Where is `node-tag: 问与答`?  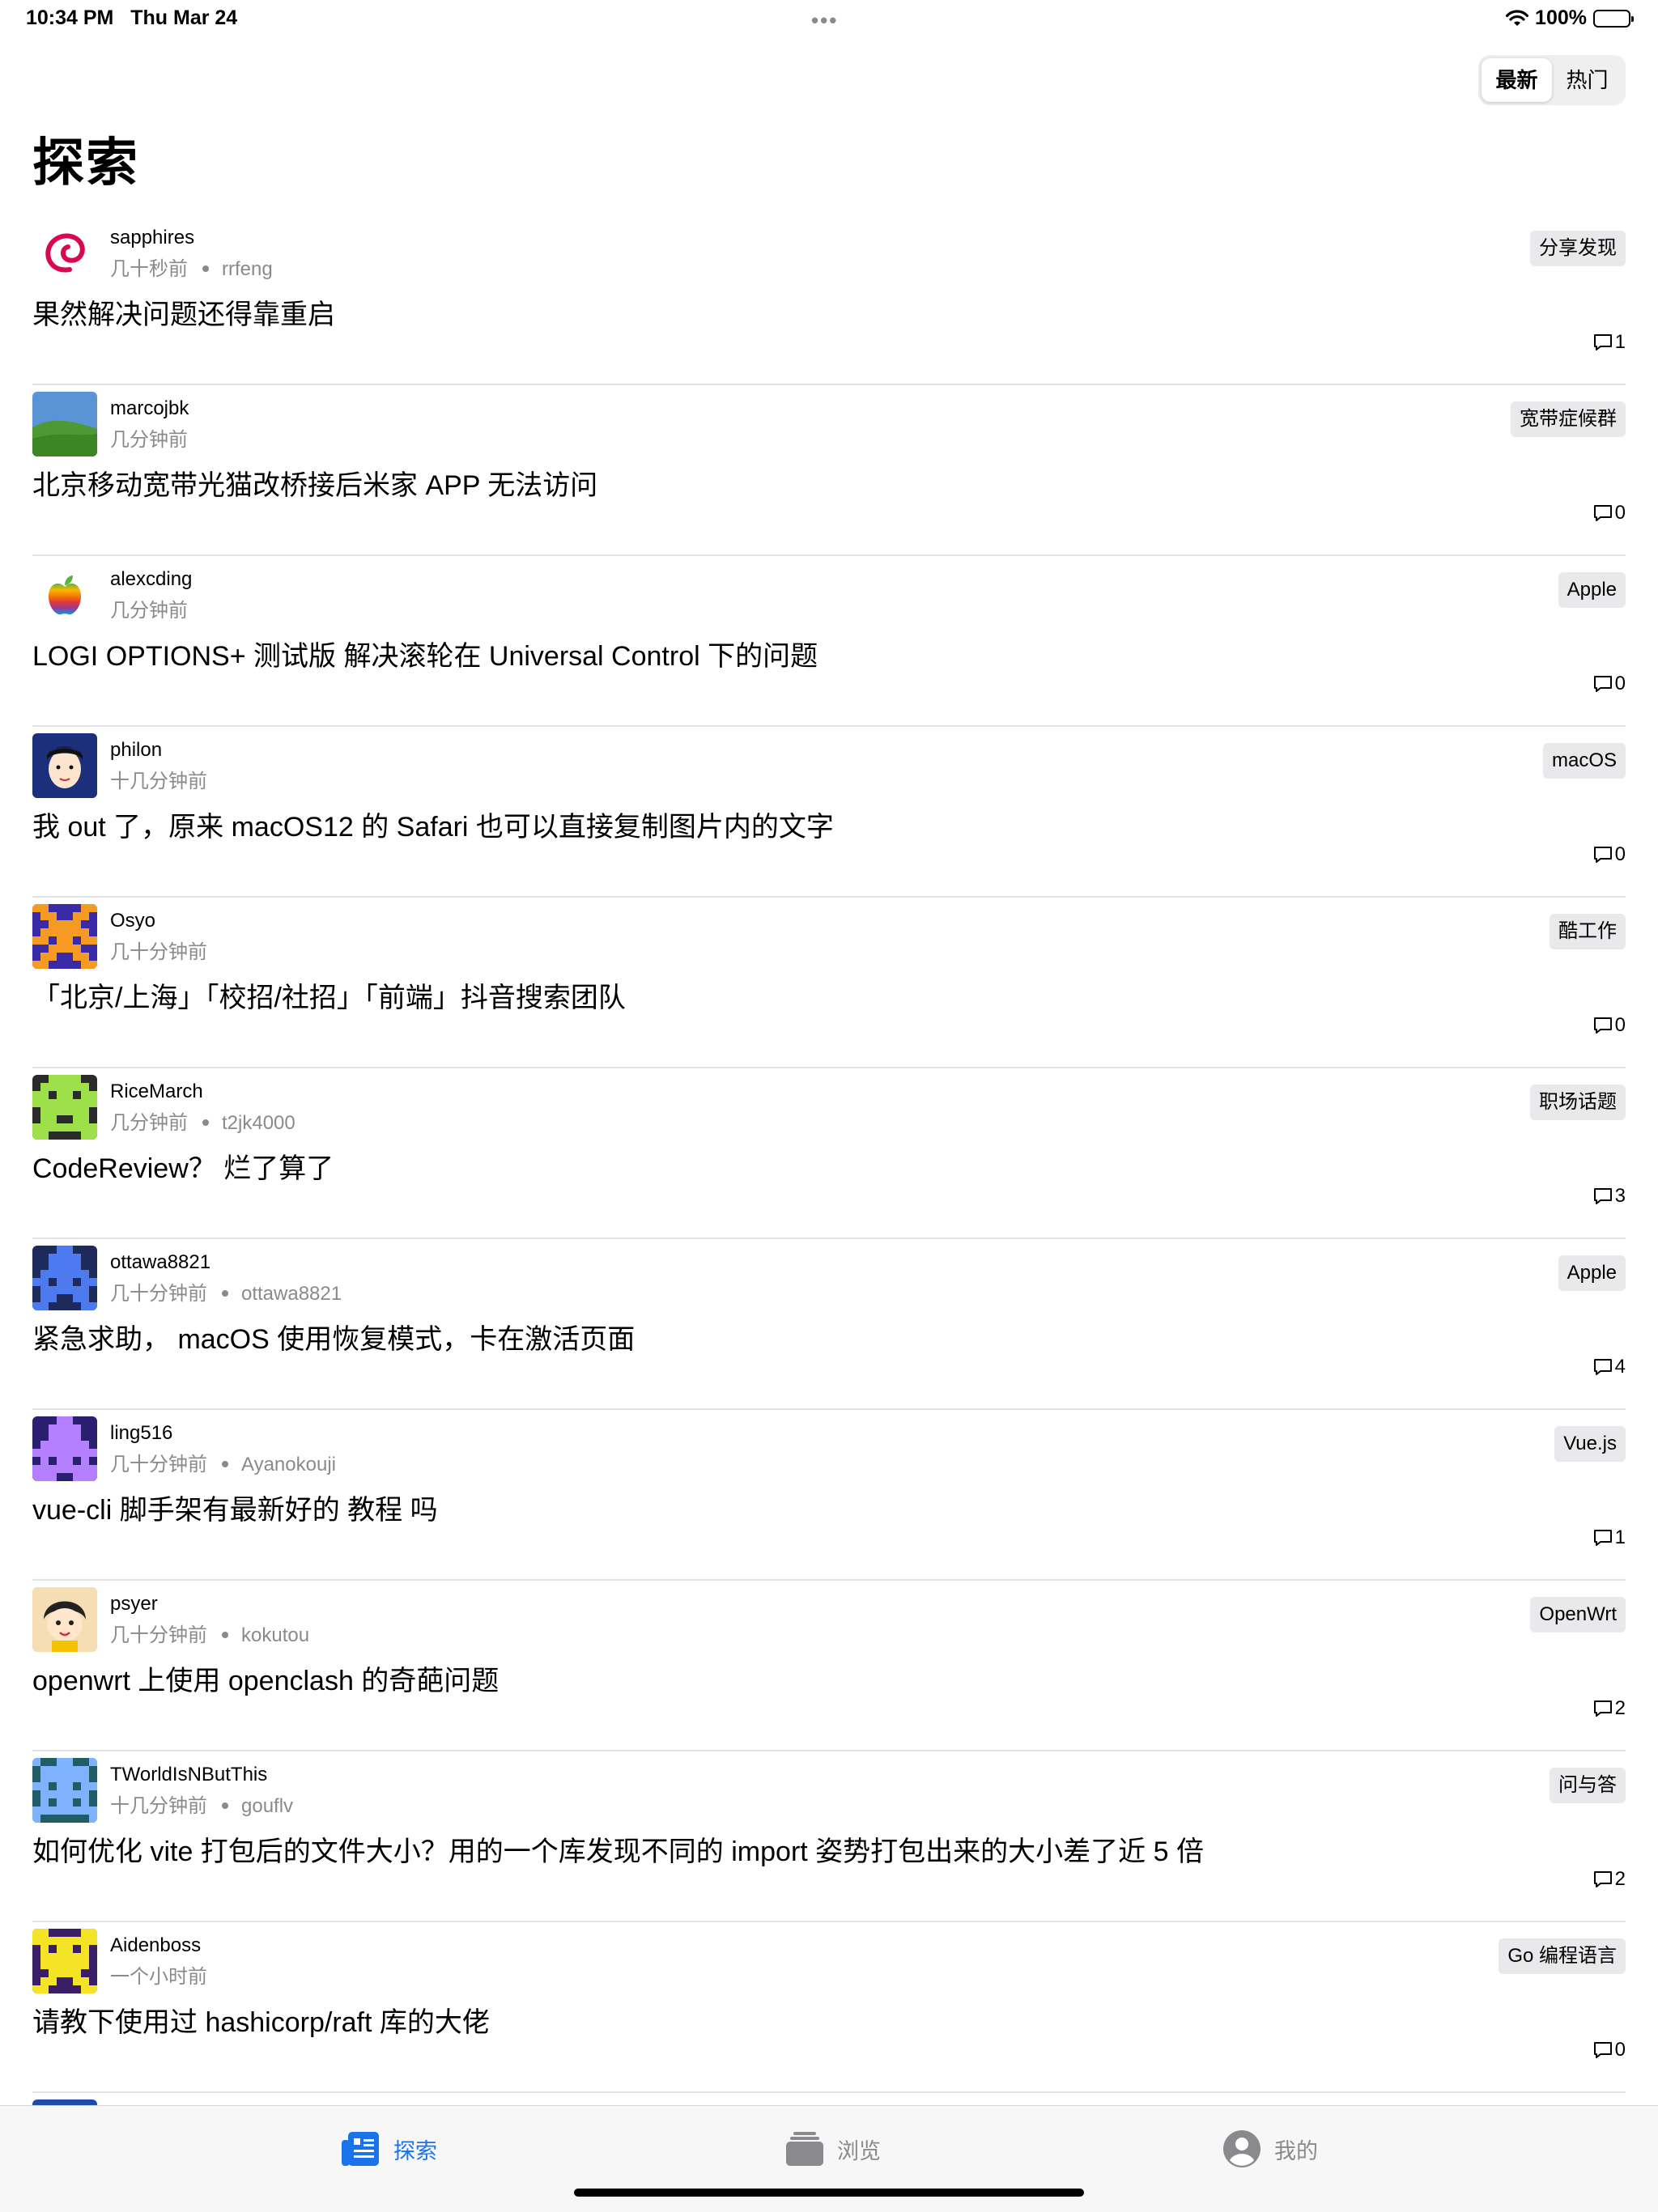
node-tag: 问与答 is located at coordinates (1588, 1785).